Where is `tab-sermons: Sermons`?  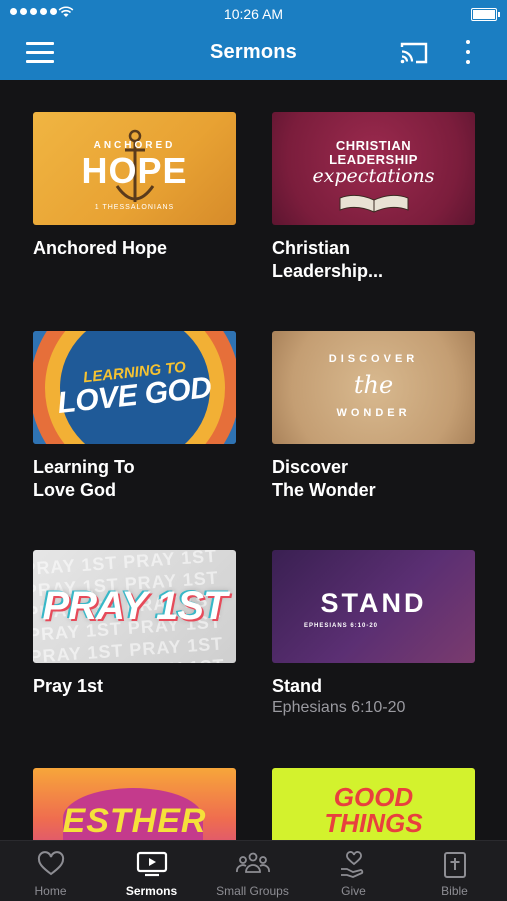 tab-sermons: Sermons is located at coordinates (151, 871).